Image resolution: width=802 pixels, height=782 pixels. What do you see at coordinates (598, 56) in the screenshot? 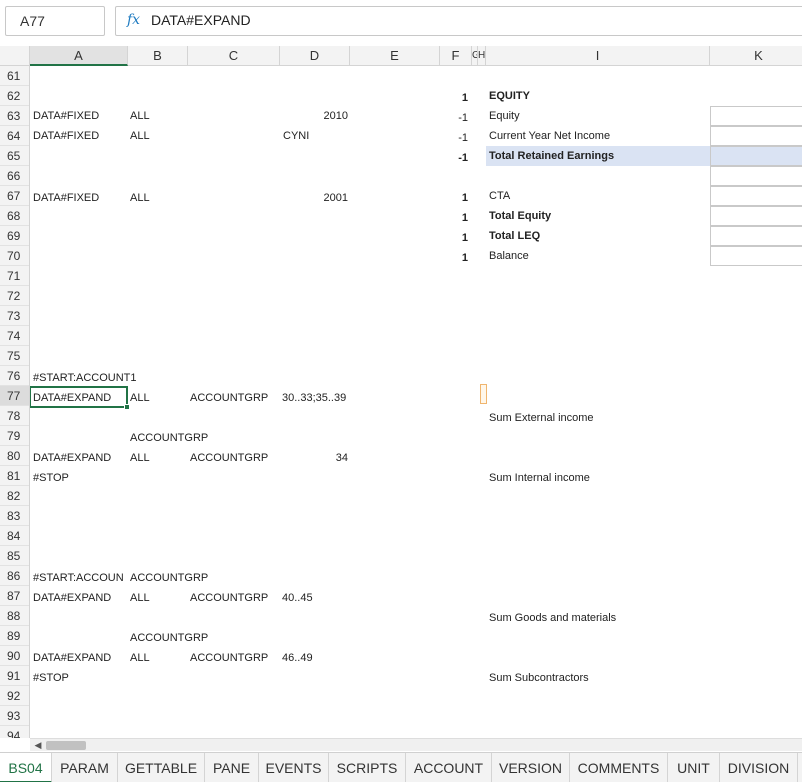
I see `column-header-i: I` at bounding box center [598, 56].